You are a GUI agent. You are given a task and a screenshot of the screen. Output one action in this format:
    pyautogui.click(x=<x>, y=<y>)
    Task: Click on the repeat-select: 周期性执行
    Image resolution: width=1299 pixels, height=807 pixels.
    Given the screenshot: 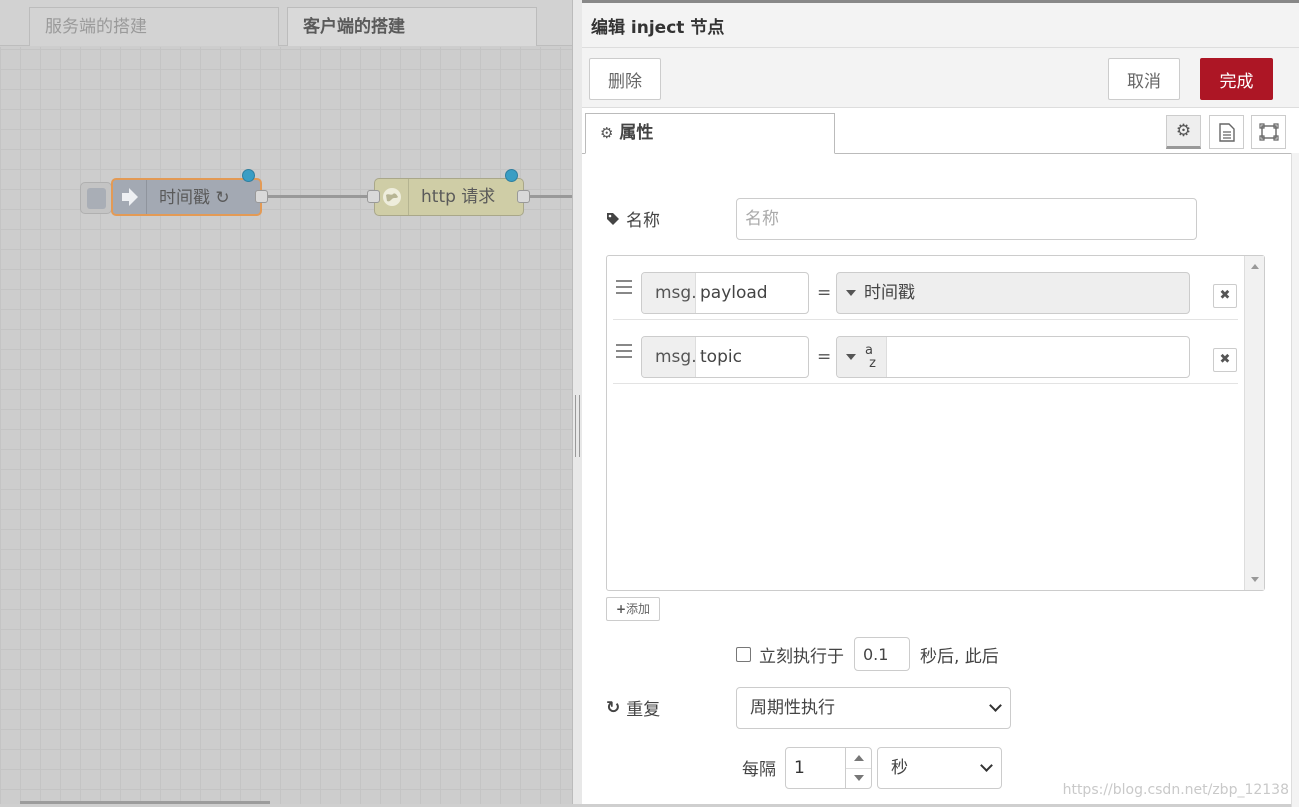 What is the action you would take?
    pyautogui.click(x=873, y=708)
    